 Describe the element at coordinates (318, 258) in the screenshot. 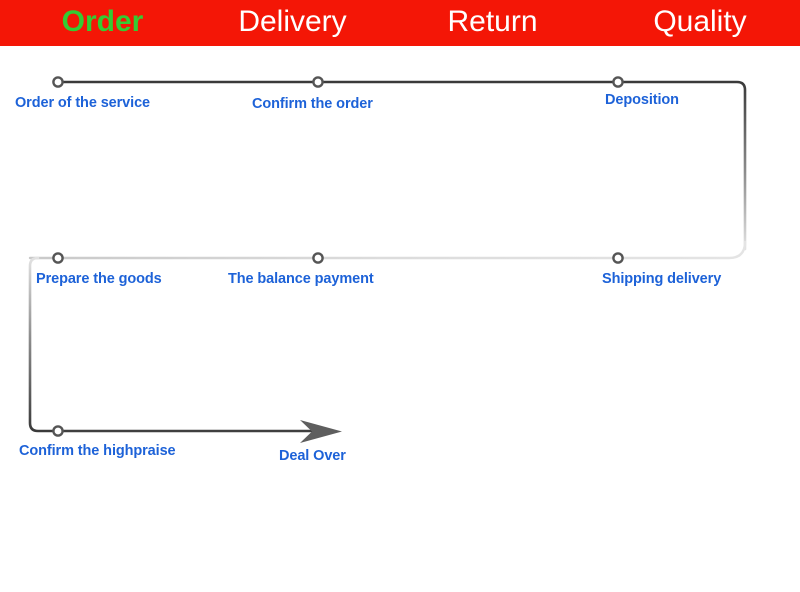

I see `flow-node-the-balance-payment` at that location.